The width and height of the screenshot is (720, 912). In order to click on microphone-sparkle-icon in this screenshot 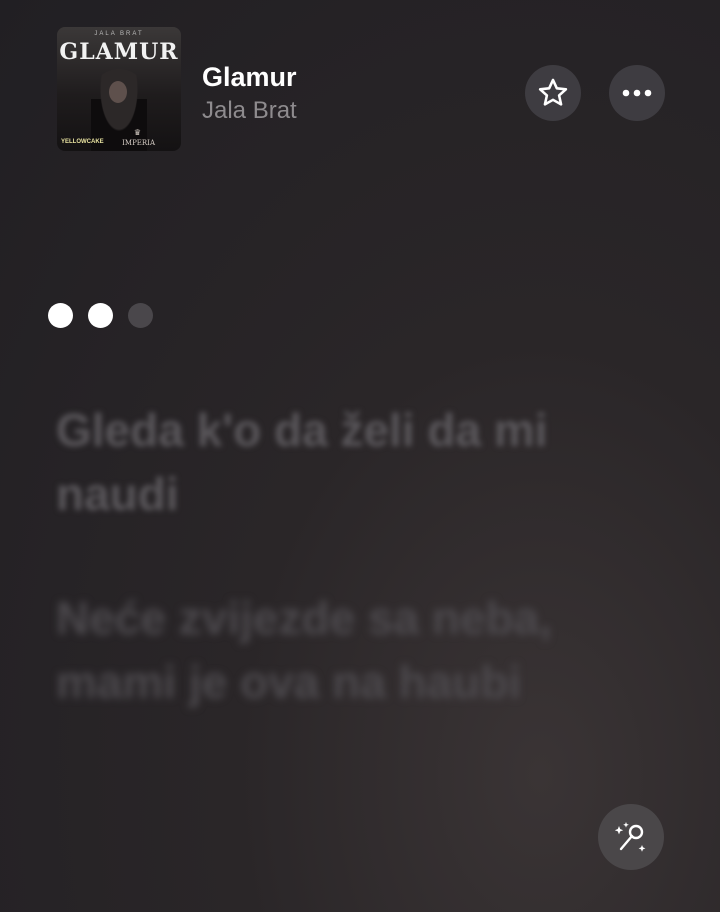, I will do `click(630, 837)`.